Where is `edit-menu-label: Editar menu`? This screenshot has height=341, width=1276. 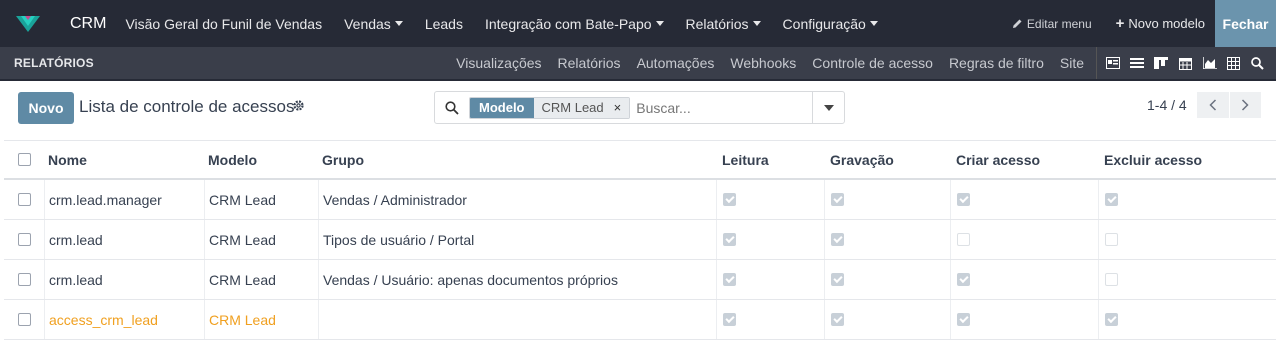 edit-menu-label: Editar menu is located at coordinates (1059, 23).